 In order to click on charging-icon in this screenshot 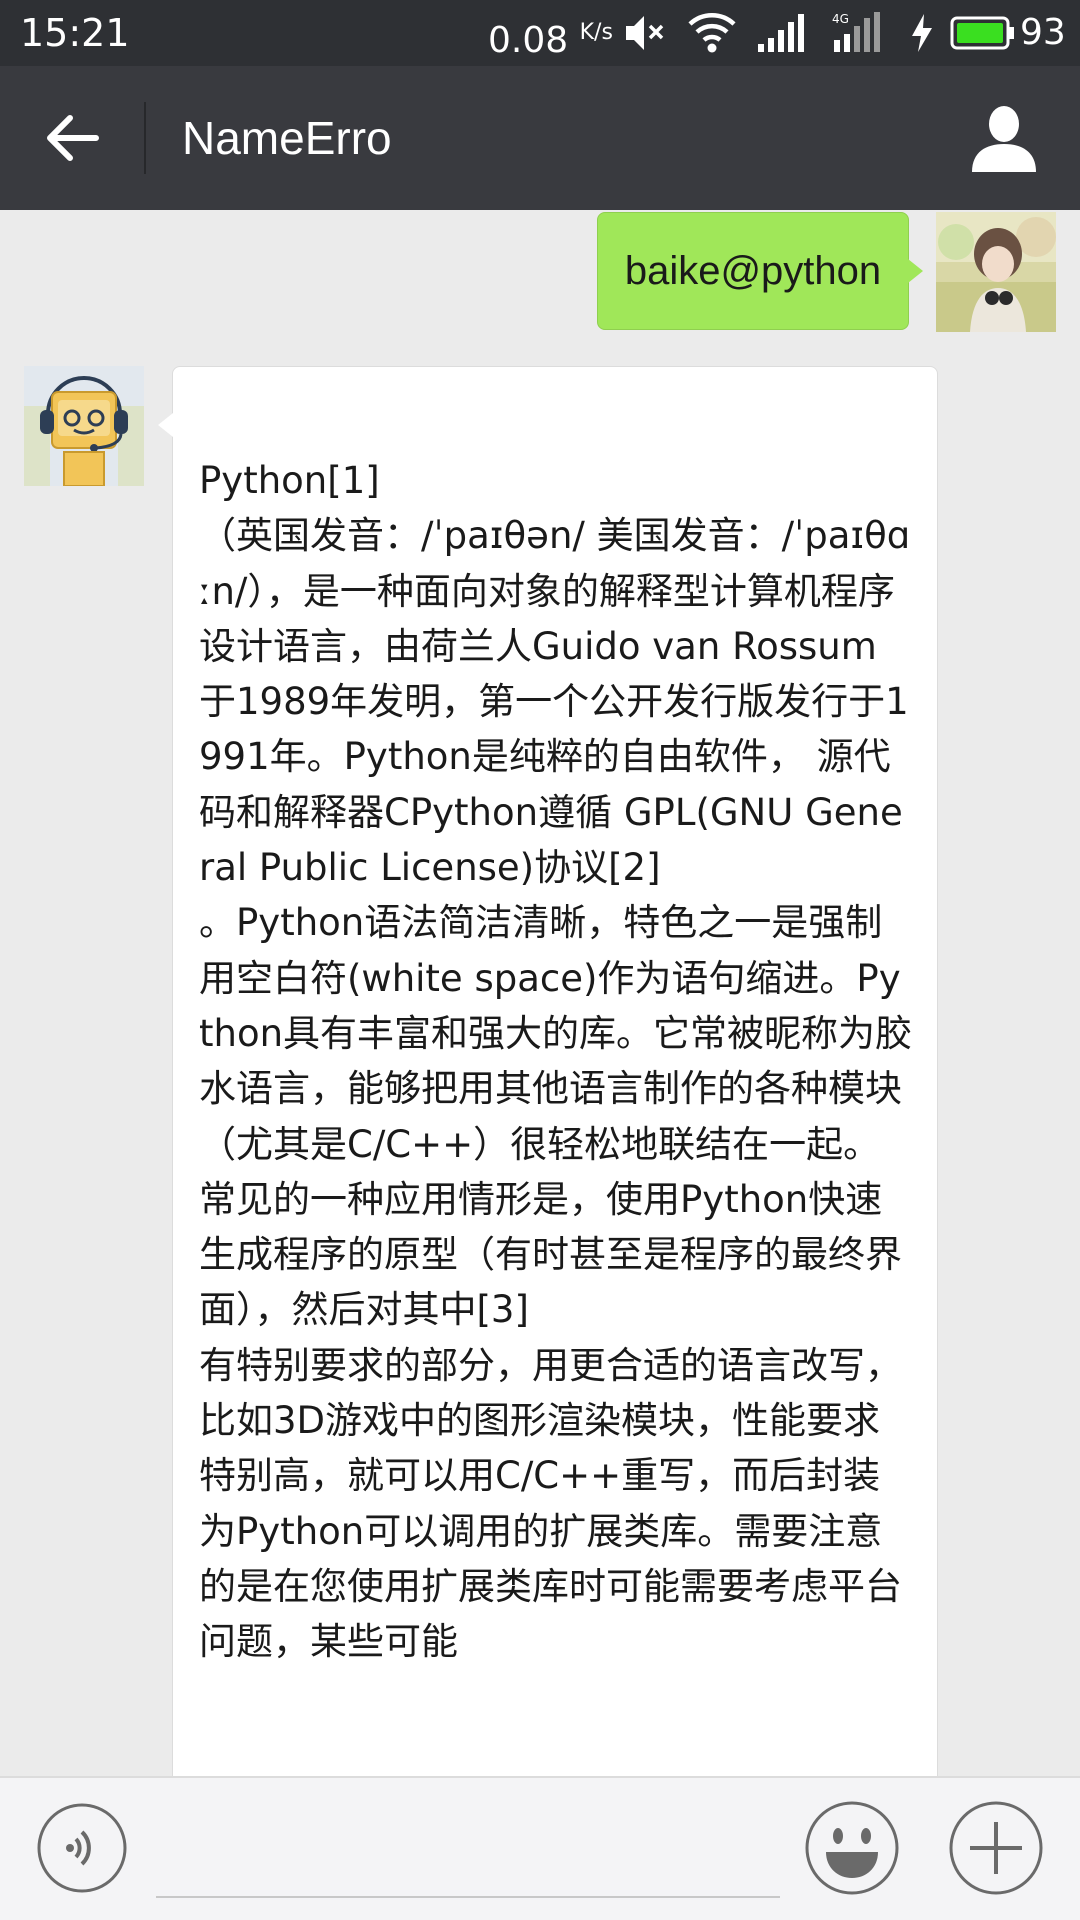, I will do `click(922, 35)`.